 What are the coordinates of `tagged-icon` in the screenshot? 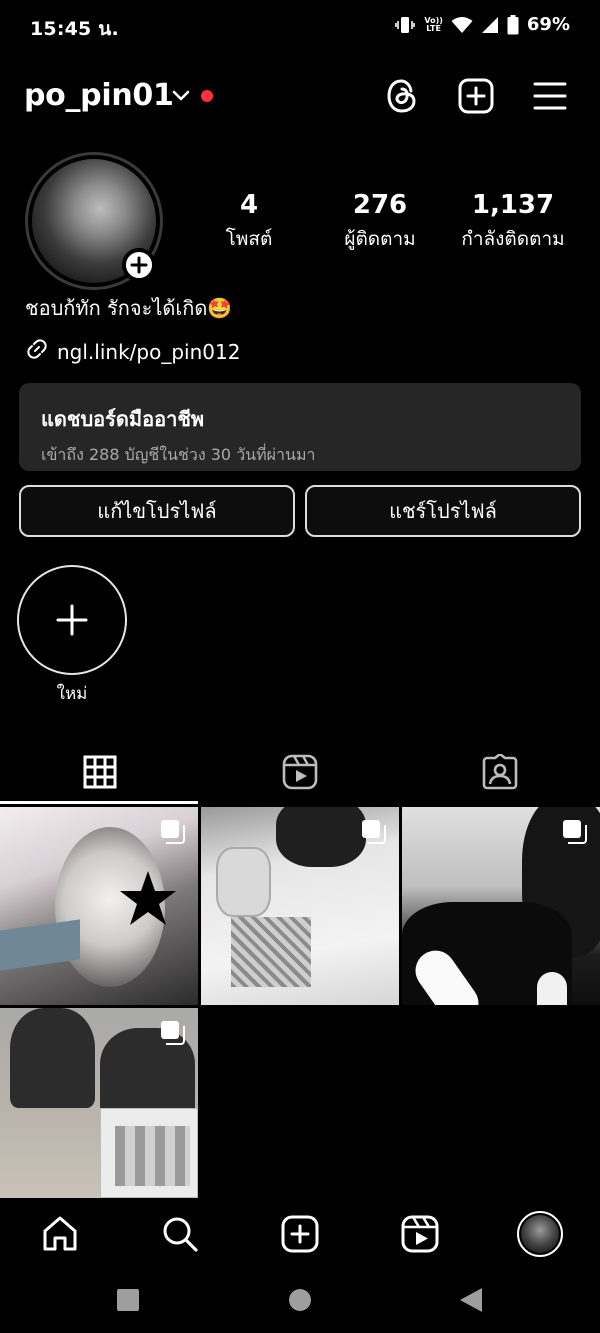 It's located at (500, 773).